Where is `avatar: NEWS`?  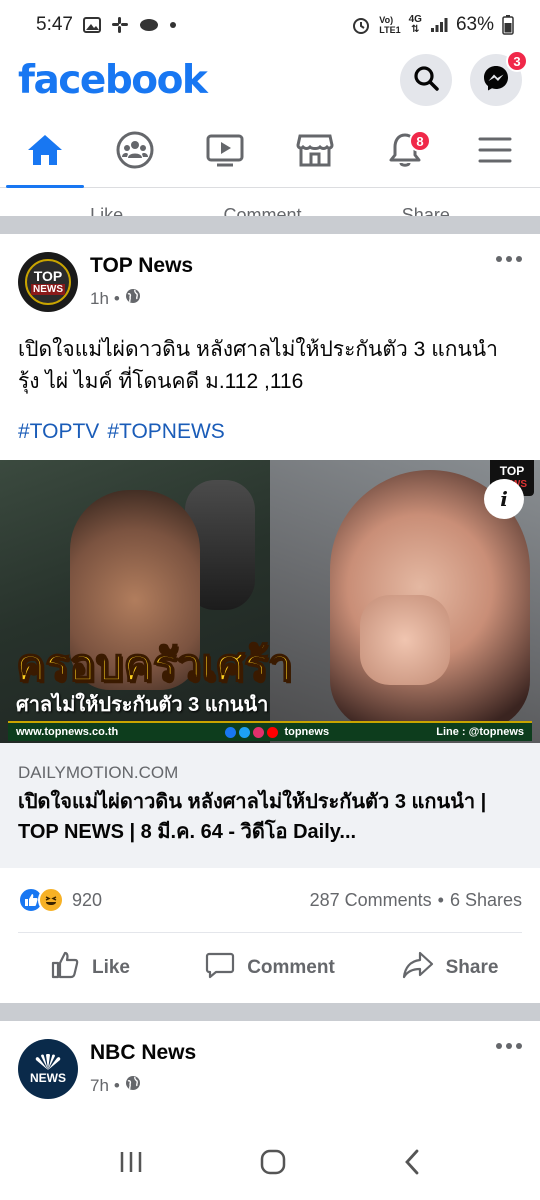
avatar: NEWS is located at coordinates (48, 1069).